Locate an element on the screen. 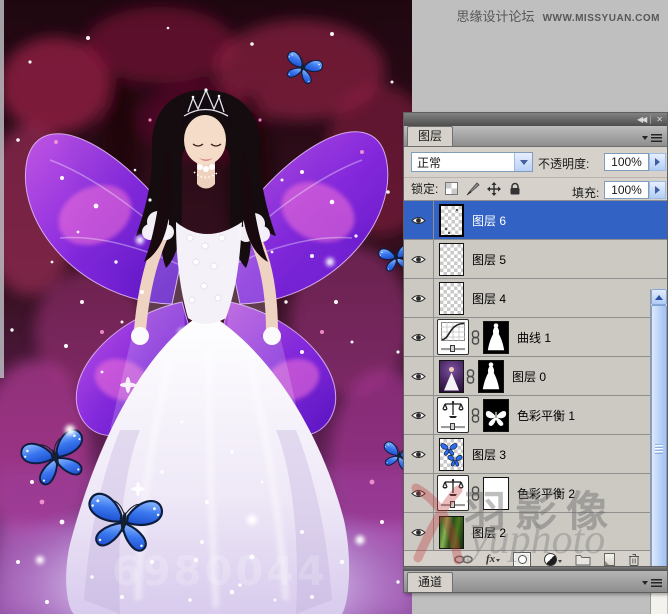  channels-panel: 通道 is located at coordinates (535, 579).